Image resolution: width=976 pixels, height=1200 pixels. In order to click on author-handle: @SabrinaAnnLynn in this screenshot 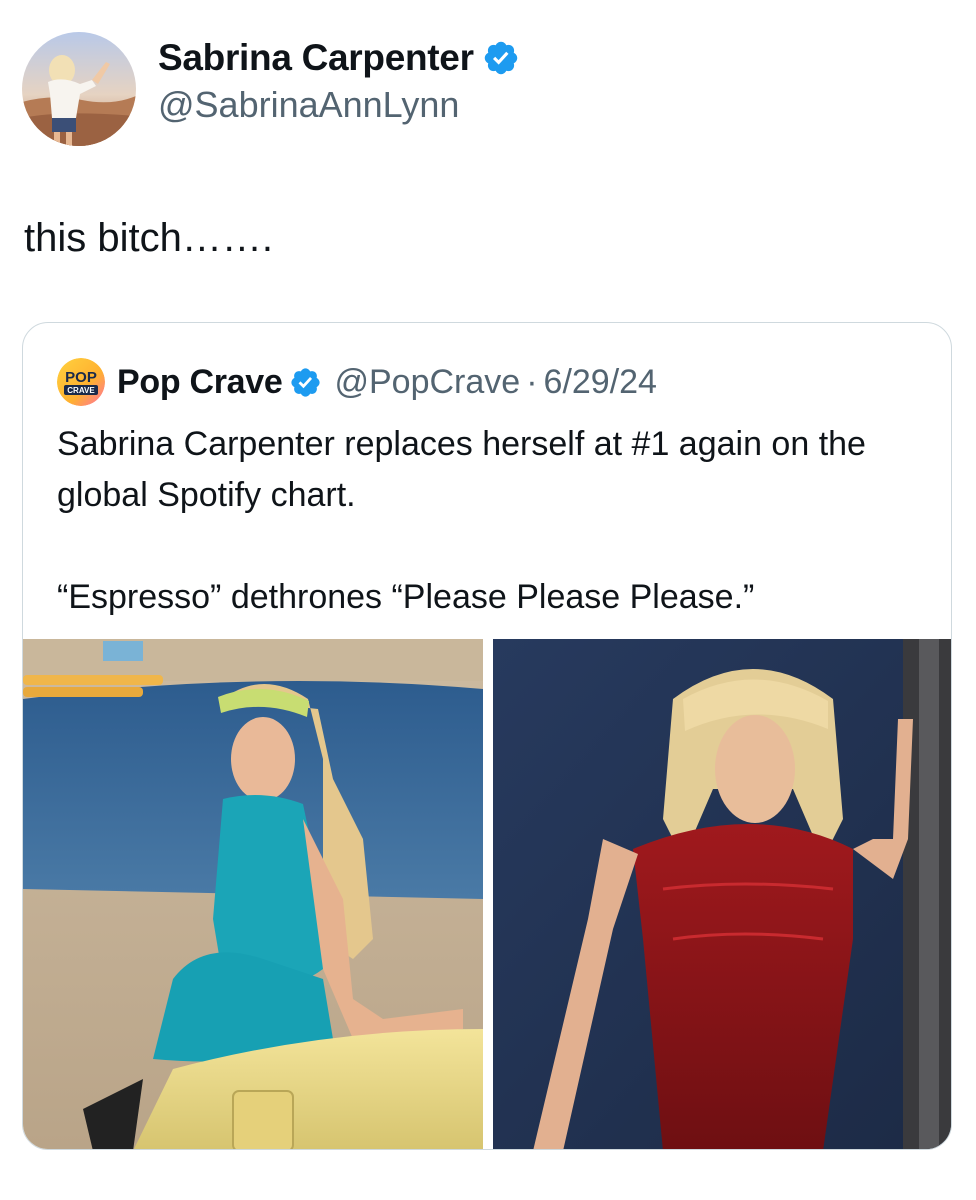, I will do `click(339, 105)`.